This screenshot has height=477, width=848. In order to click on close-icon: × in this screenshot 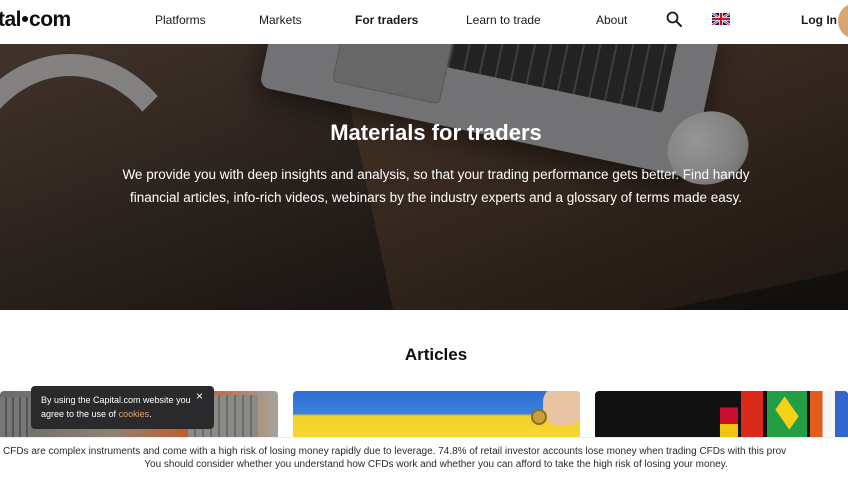, I will do `click(199, 396)`.